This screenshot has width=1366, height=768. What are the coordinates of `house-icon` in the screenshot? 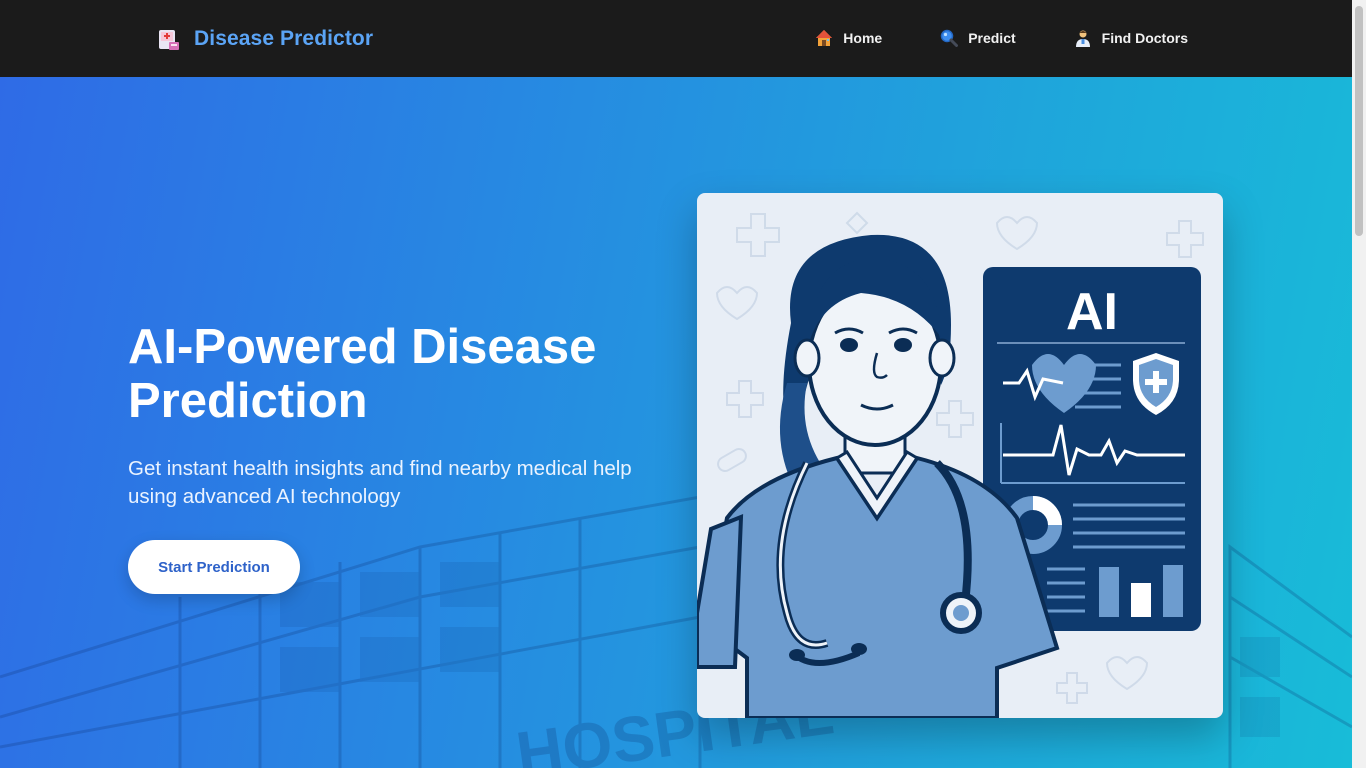 It's located at (824, 38).